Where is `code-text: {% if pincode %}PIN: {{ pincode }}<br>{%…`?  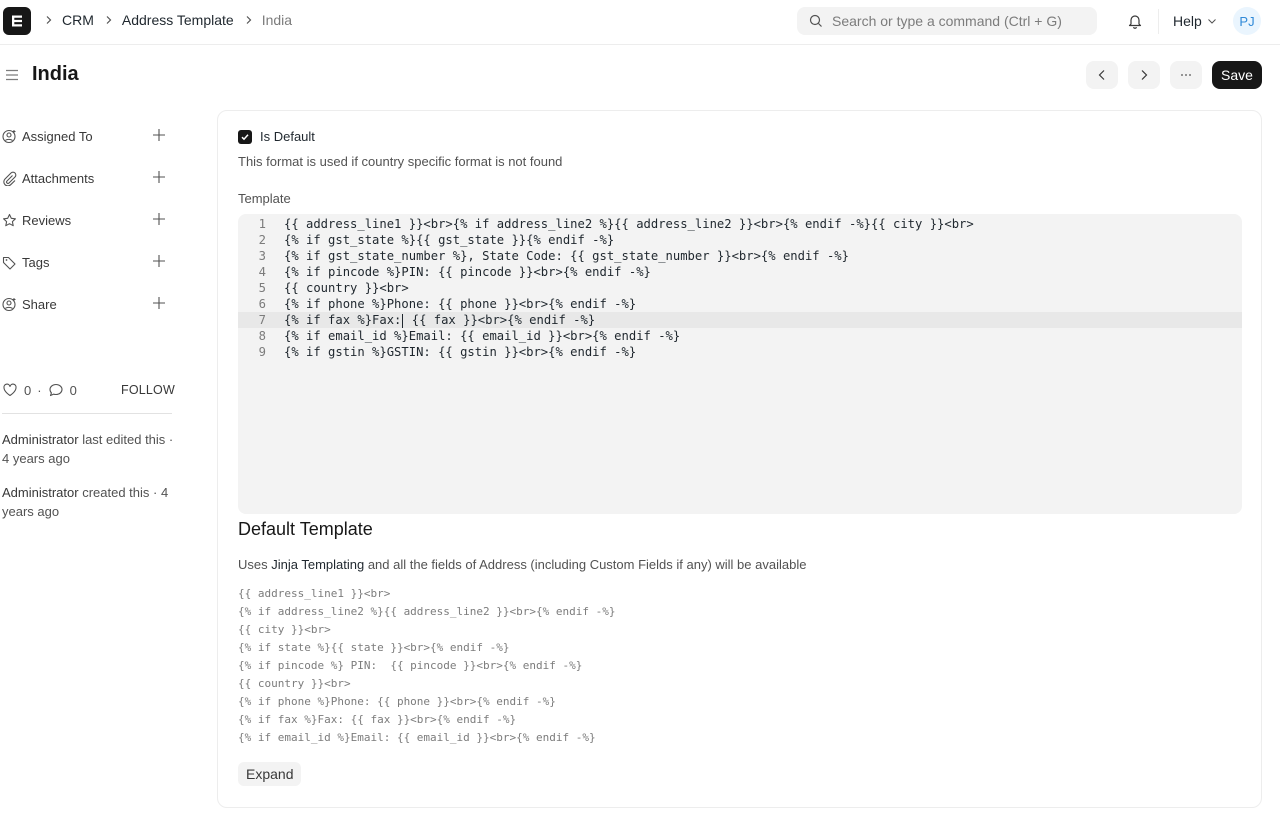 code-text: {% if pincode %}PIN: {{ pincode }}<br>{%… is located at coordinates (467, 272).